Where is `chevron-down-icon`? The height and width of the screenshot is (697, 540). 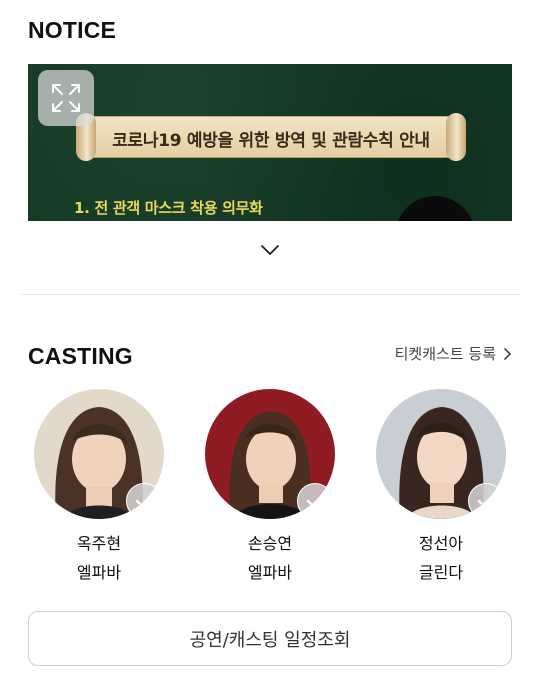 chevron-down-icon is located at coordinates (270, 250).